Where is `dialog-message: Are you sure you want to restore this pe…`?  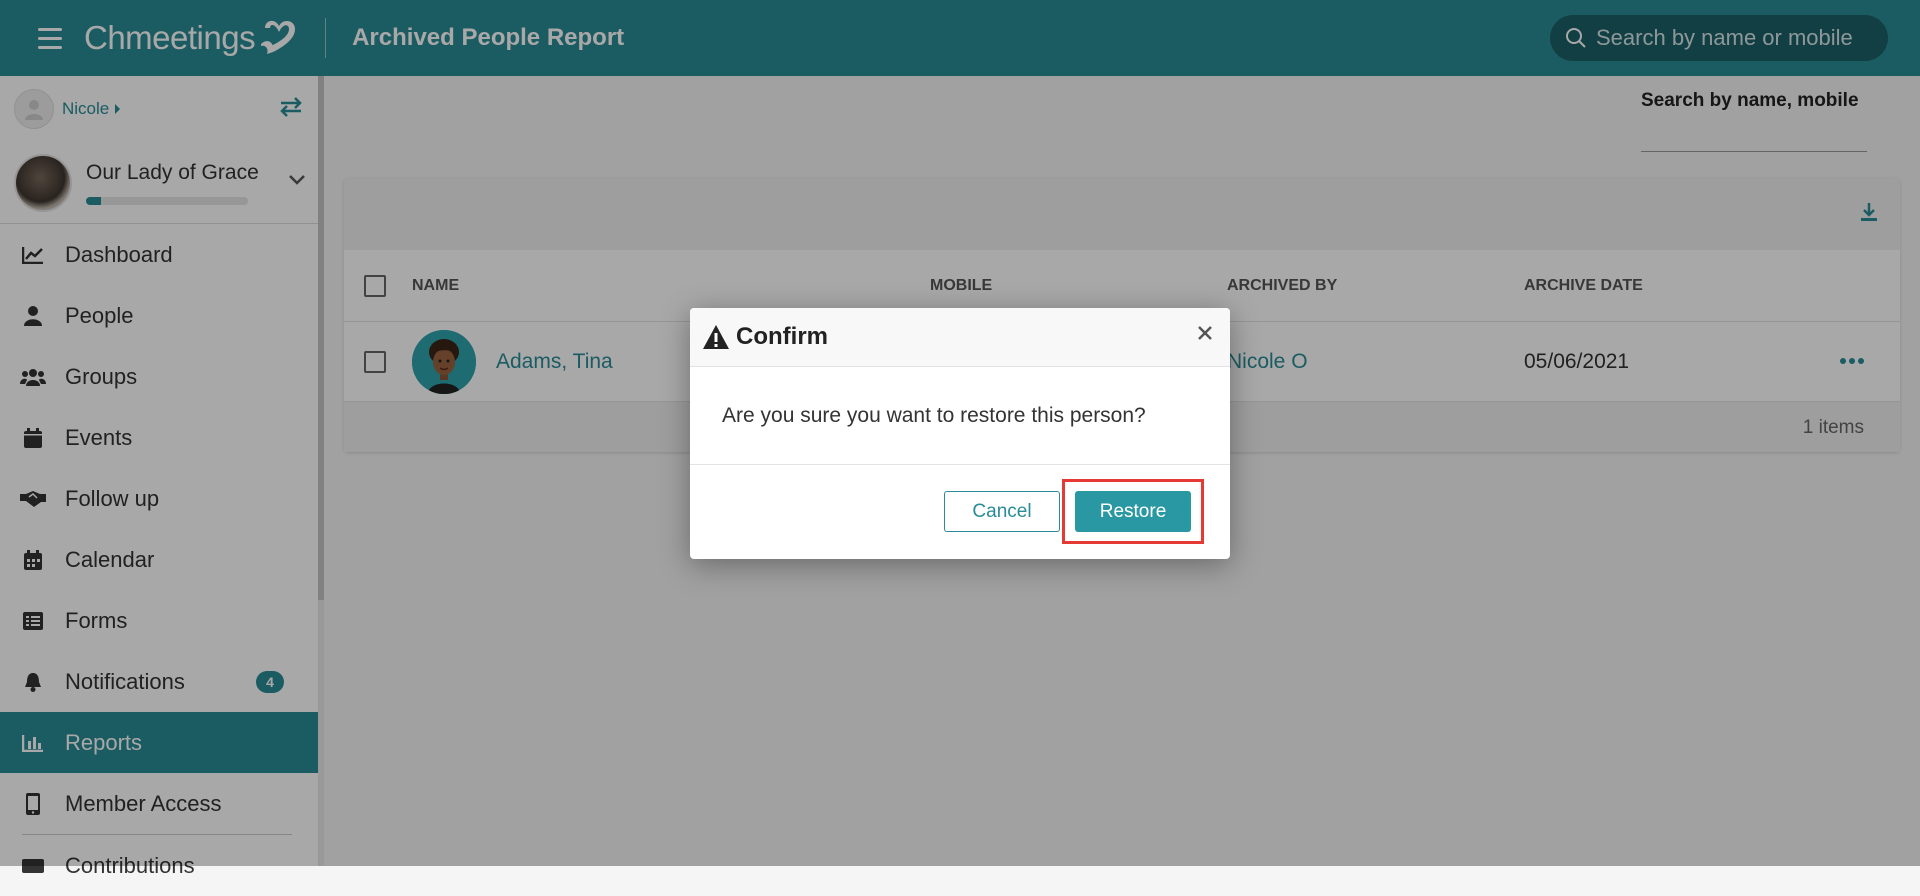
dialog-message: Are you sure you want to restore this pe… is located at coordinates (934, 415).